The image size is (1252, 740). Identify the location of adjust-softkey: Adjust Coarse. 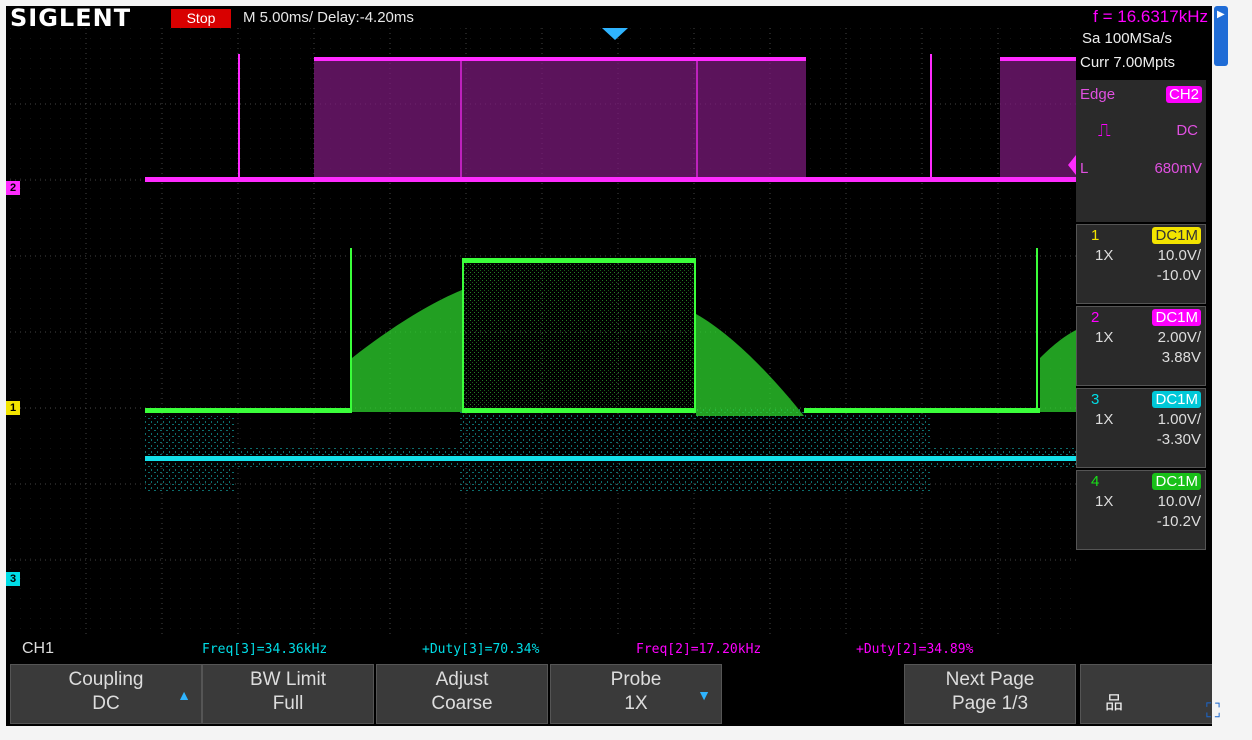
(462, 694).